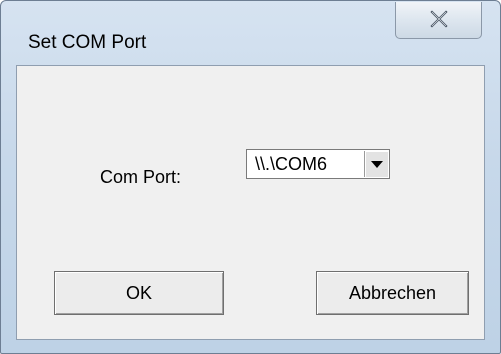 Image resolution: width=501 pixels, height=354 pixels. I want to click on com-port-dropdown: \\.\COM6, so click(318, 164).